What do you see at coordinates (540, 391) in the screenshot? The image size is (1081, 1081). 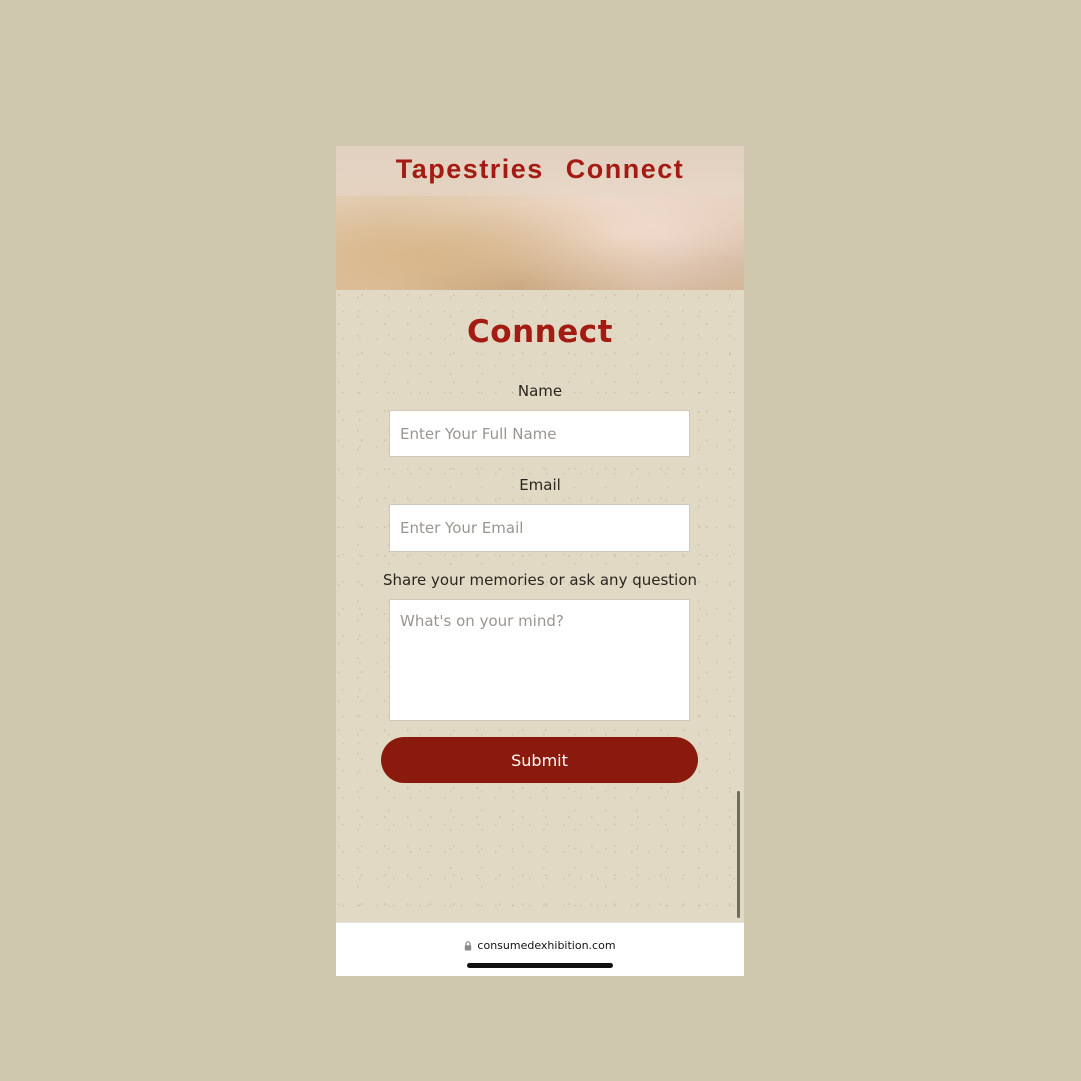 I see `name-label: Name` at bounding box center [540, 391].